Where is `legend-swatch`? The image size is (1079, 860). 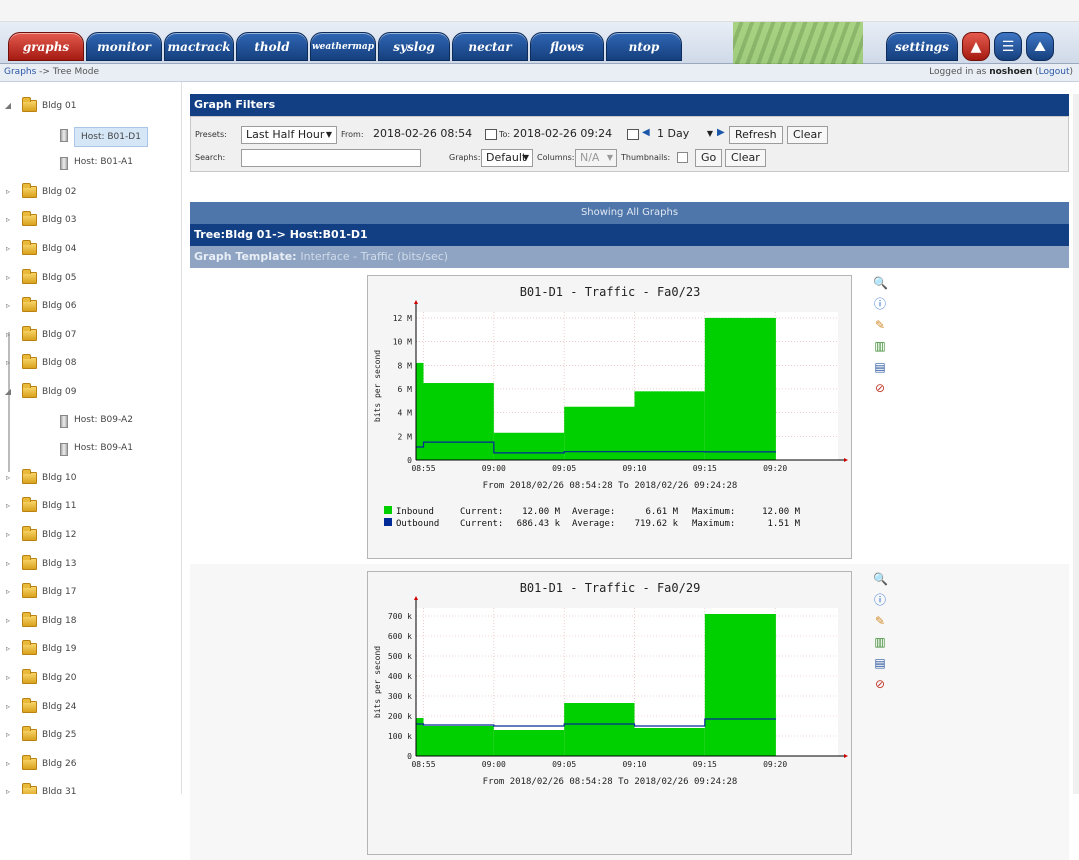
legend-swatch is located at coordinates (388, 522).